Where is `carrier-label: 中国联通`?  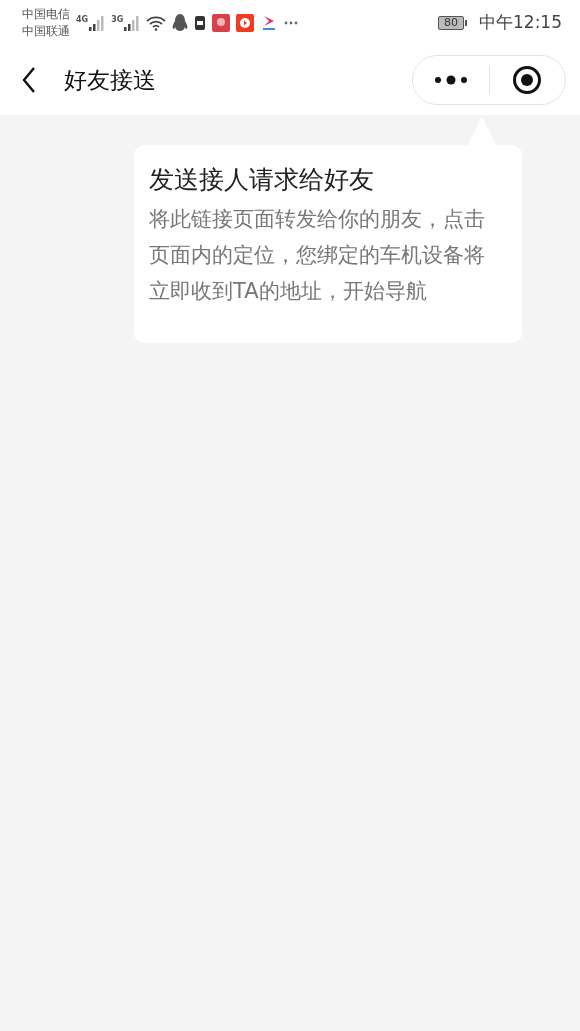
carrier-label: 中国联通 is located at coordinates (46, 31).